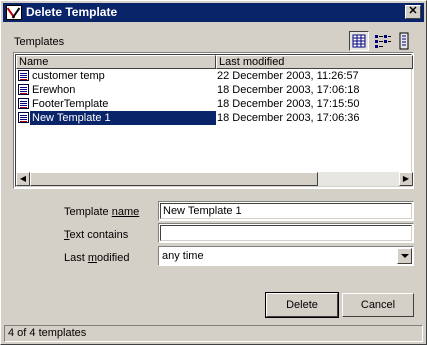 The width and height of the screenshot is (427, 345). I want to click on arrow-left-icon: ◀, so click(23, 178).